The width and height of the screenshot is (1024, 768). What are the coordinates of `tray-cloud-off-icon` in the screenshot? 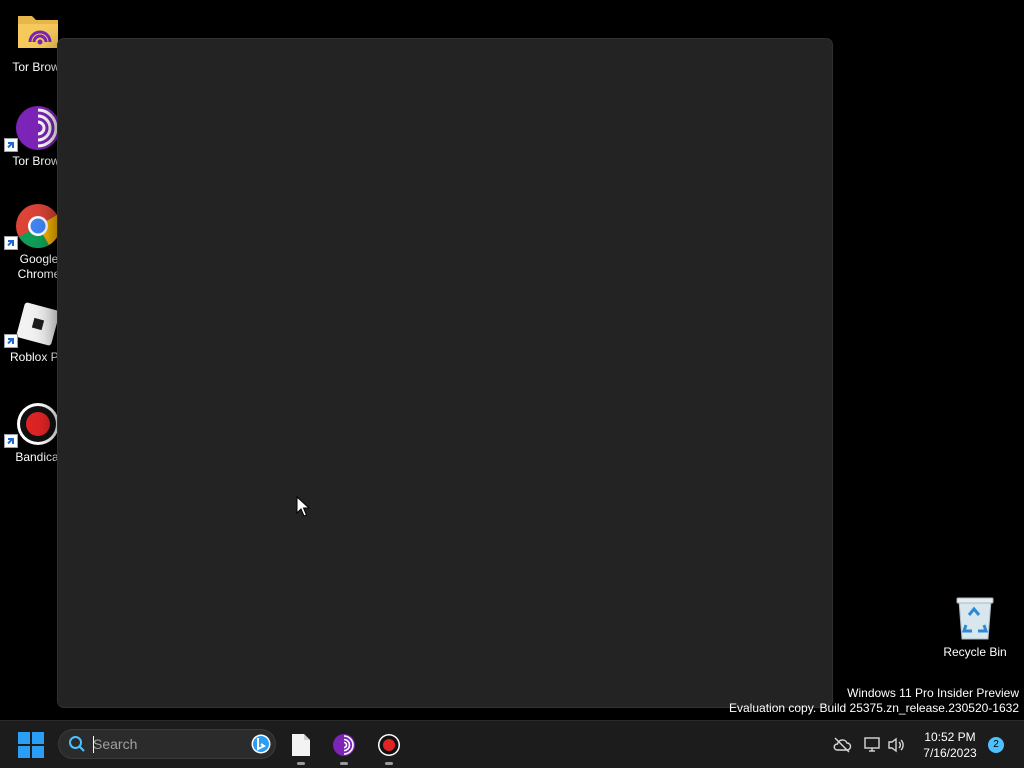 It's located at (842, 745).